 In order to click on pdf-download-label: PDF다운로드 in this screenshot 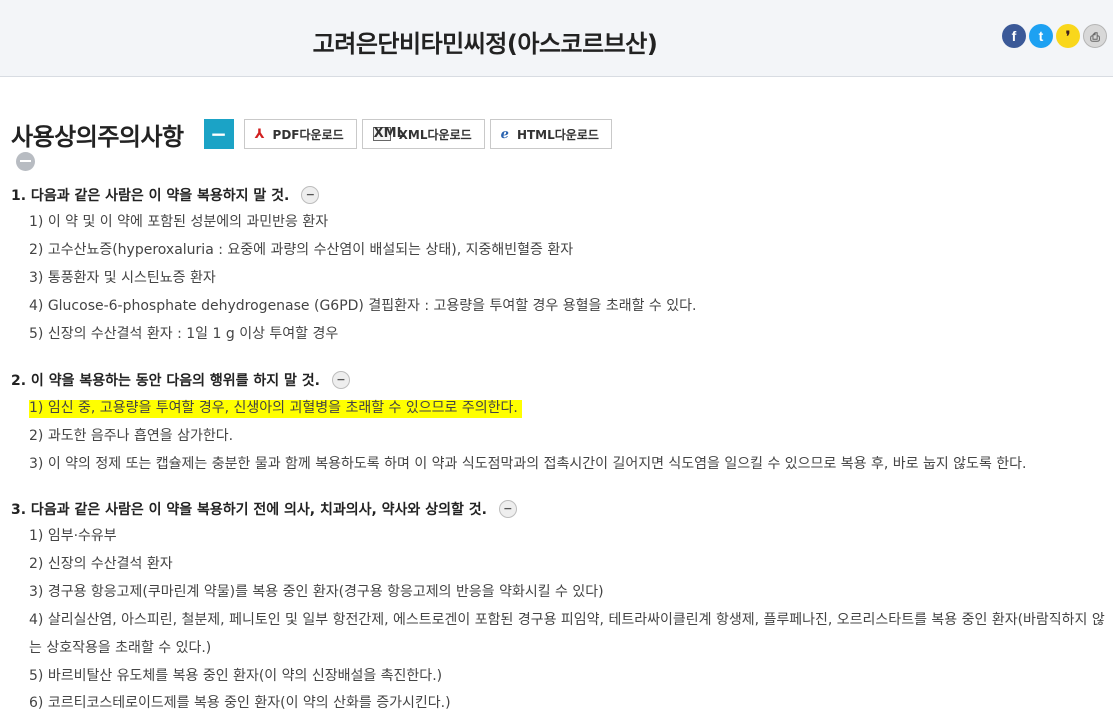, I will do `click(308, 134)`.